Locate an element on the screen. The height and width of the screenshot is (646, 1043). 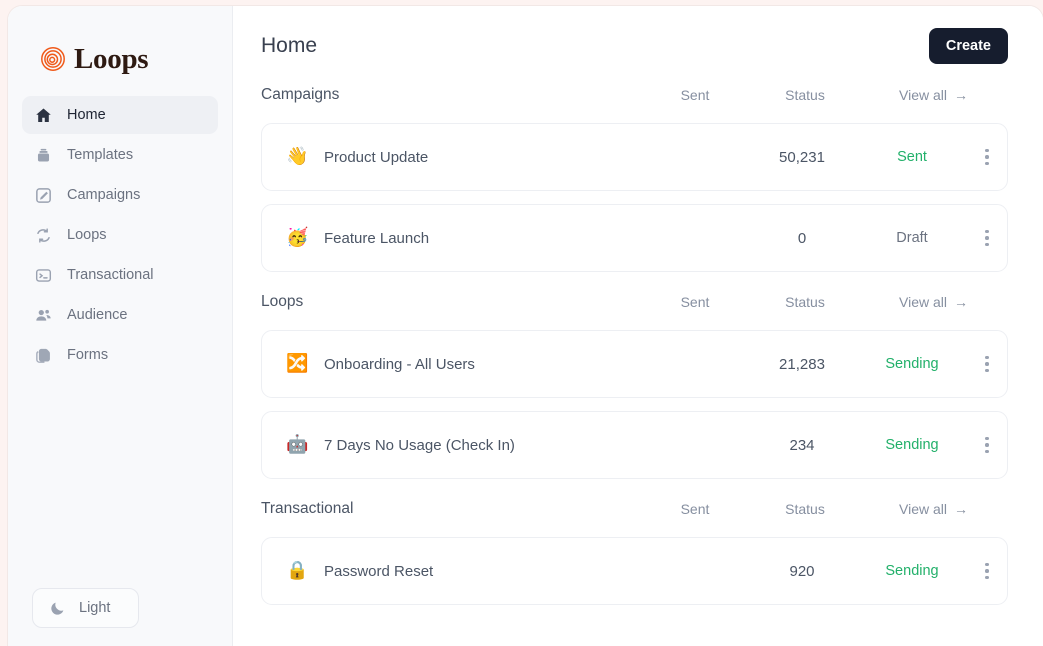
list-item: 👋 Product Update 50,231 Sent is located at coordinates (634, 157).